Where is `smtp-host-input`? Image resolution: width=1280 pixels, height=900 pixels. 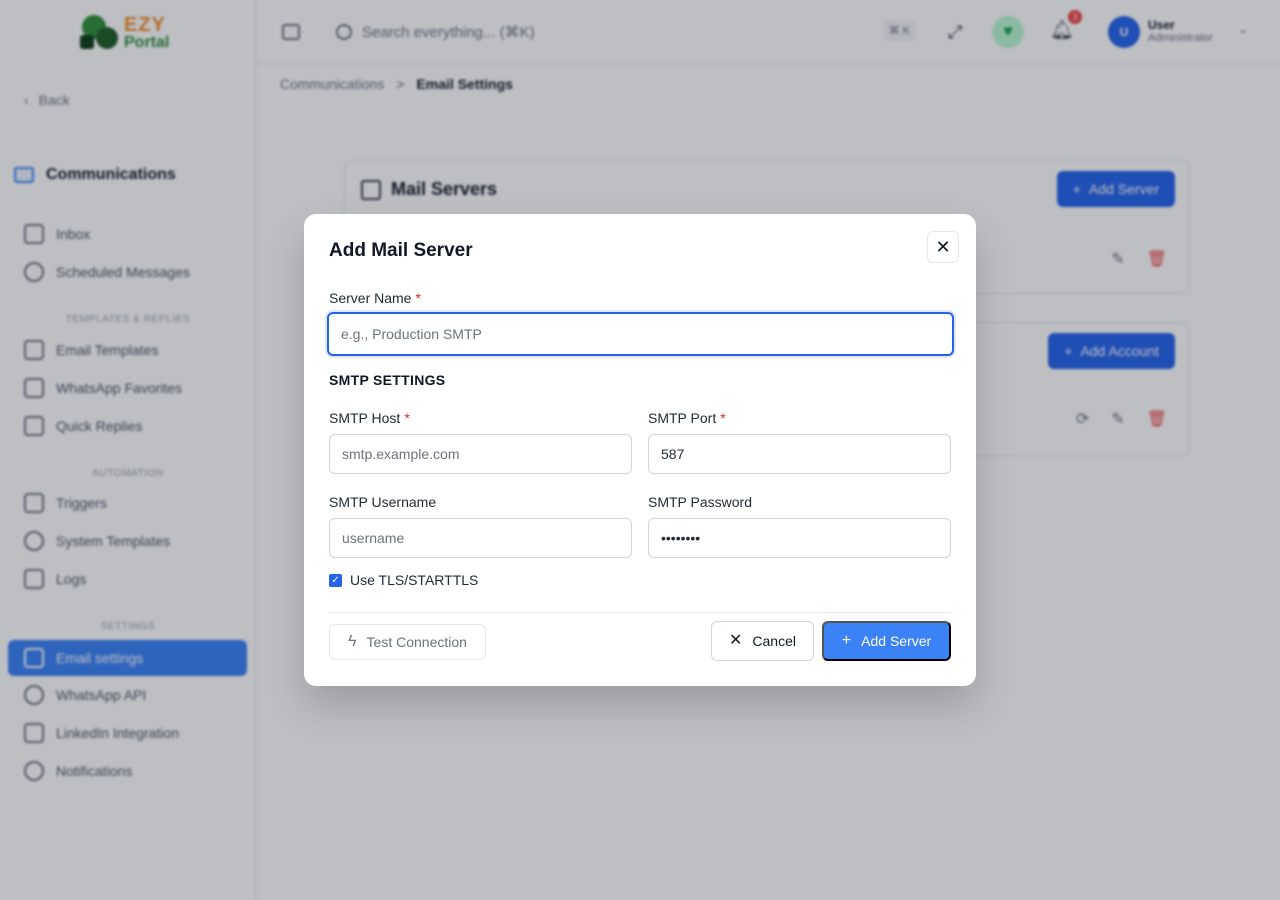 smtp-host-input is located at coordinates (480, 454).